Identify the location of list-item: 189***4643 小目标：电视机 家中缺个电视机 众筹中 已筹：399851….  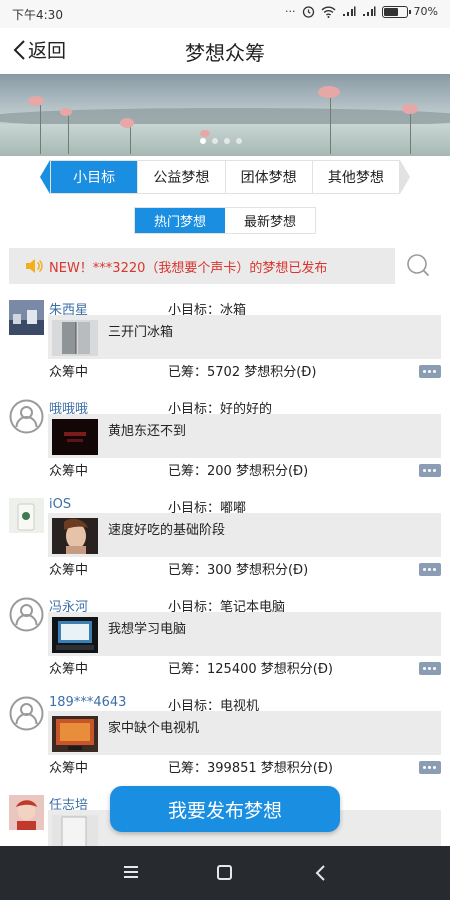
(225, 735).